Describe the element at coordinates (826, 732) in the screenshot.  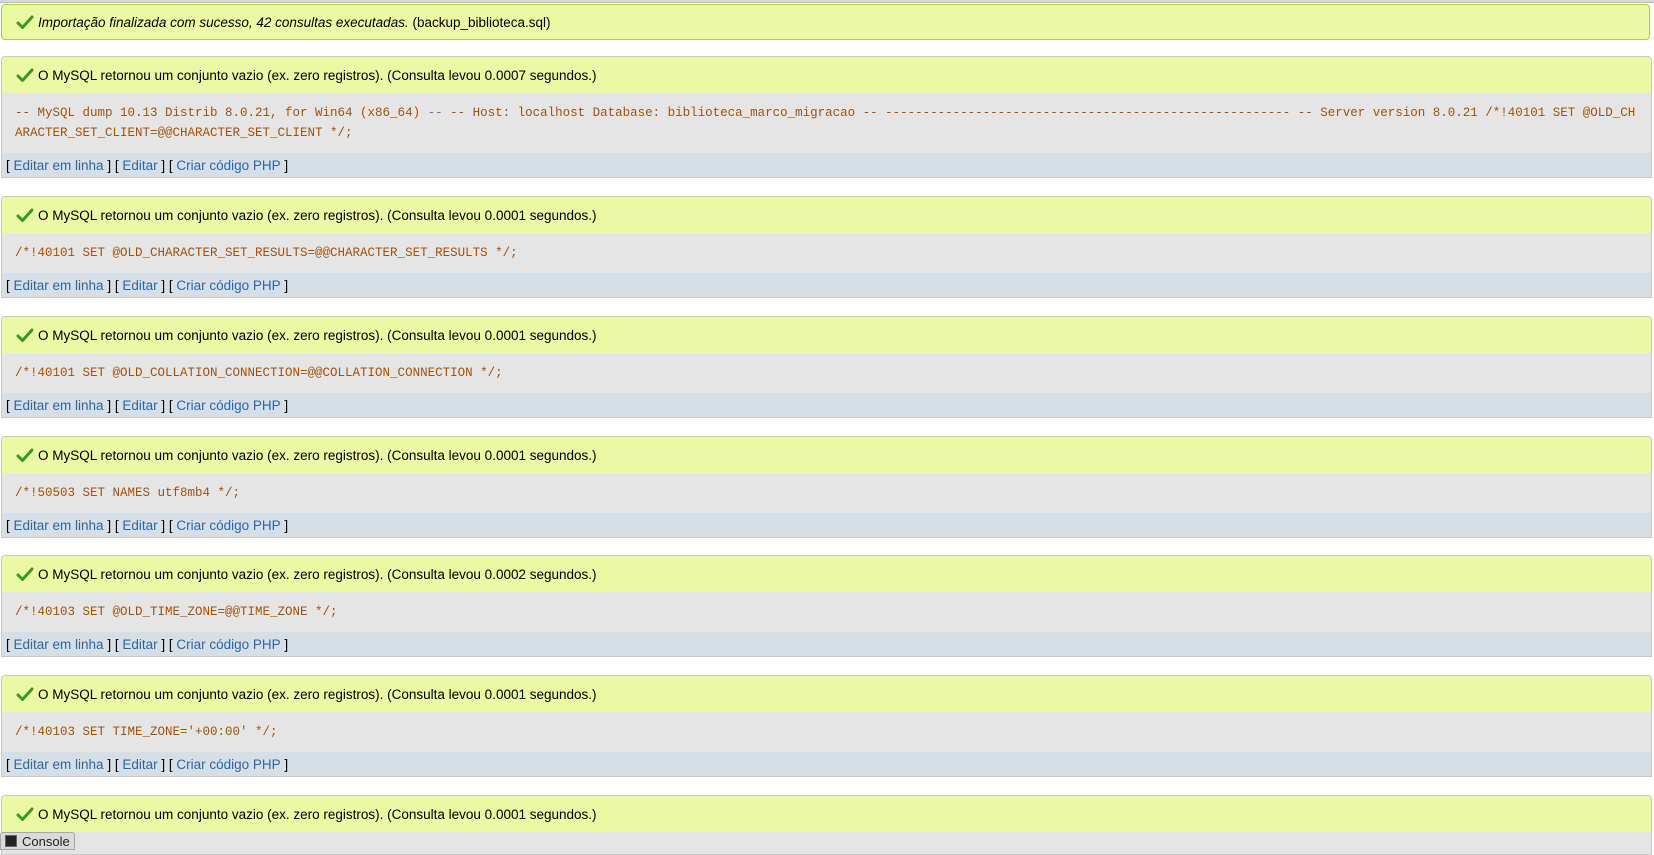
I see `sql-query-text: /*!40103 SET TIME_ZONE='+00:00' */;` at that location.